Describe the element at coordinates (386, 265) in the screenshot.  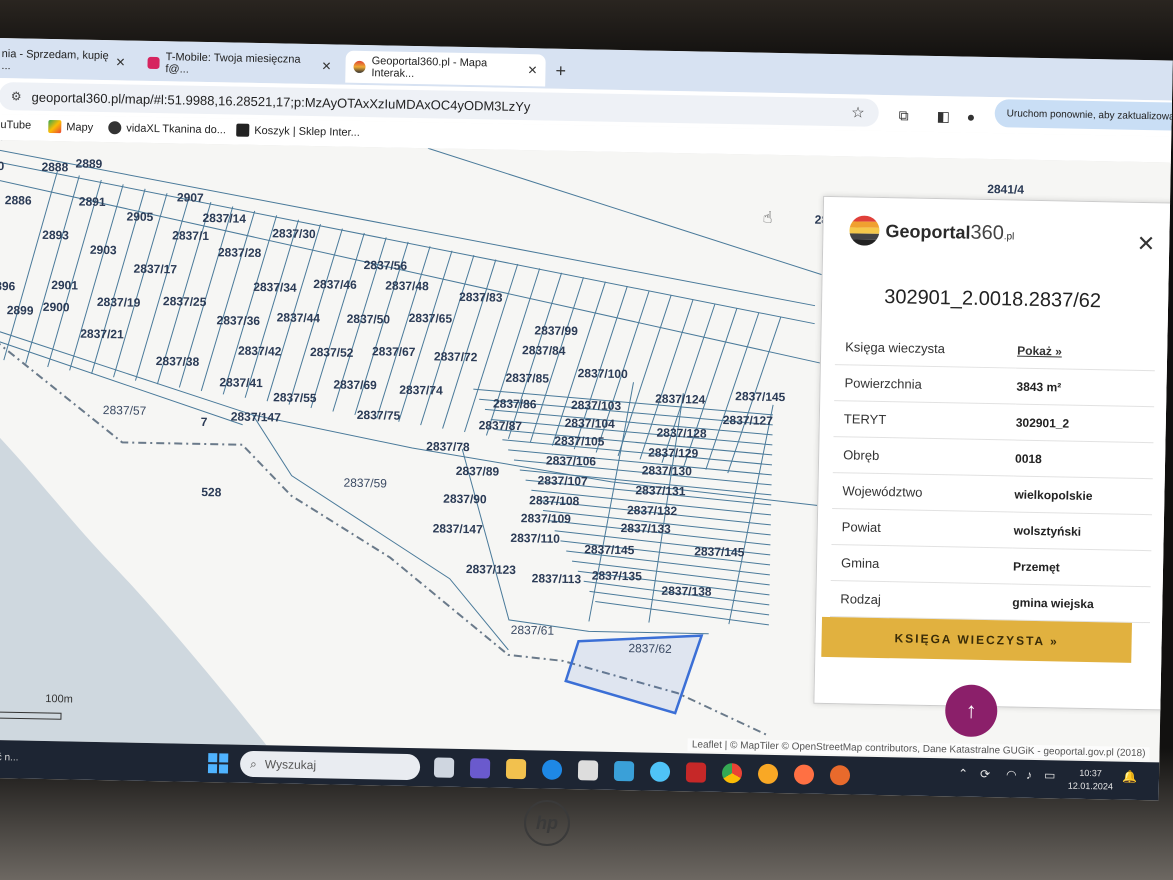
I see `parcel-label: 2837/56` at that location.